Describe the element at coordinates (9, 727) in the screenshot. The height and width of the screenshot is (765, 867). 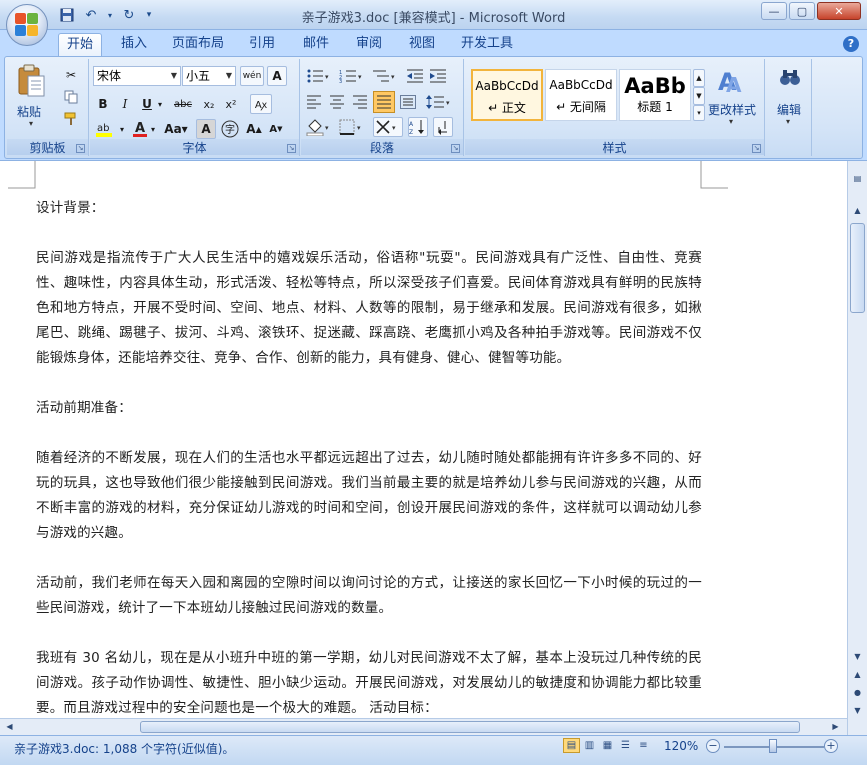
I see `scroll-left-icon: ◀` at that location.